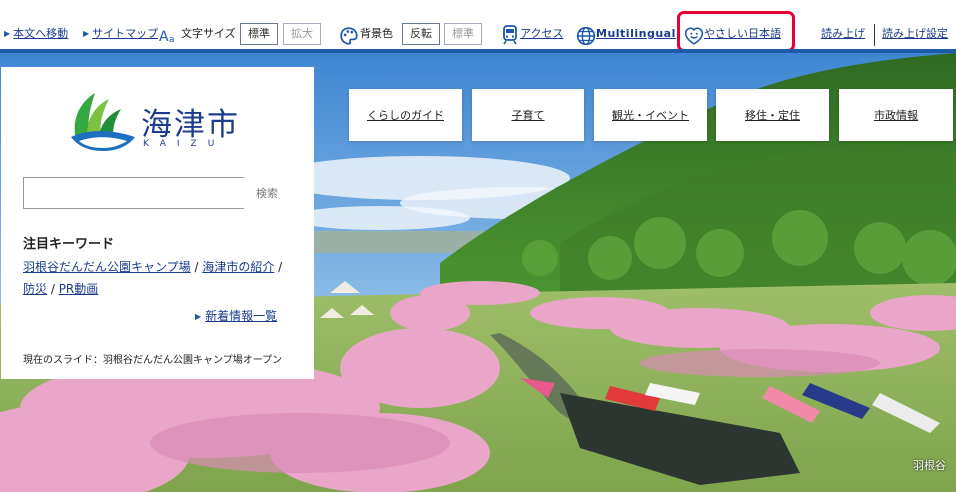 The image size is (956, 492). What do you see at coordinates (736, 31) in the screenshot?
I see `easy-japanese-highlight-box` at bounding box center [736, 31].